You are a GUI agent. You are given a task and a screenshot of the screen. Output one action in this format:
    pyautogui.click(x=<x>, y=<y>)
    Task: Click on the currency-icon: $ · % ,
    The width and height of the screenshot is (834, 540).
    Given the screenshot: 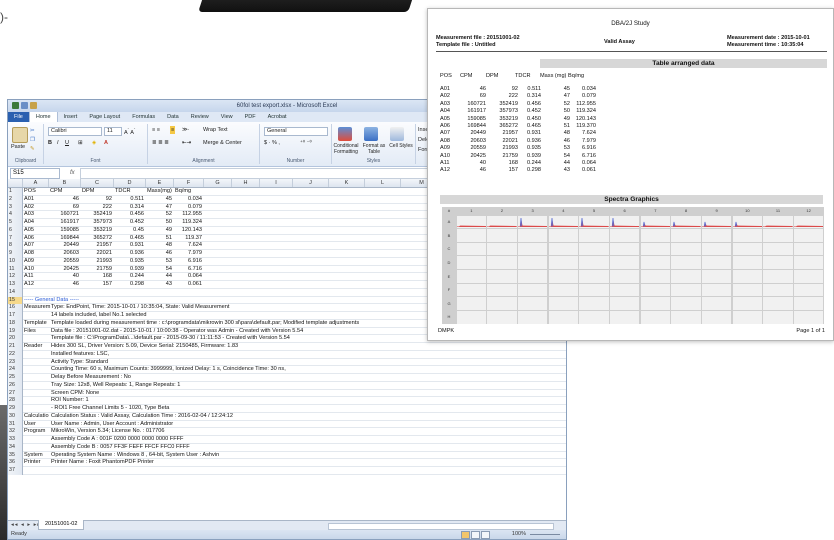 What is the action you would take?
    pyautogui.click(x=272, y=143)
    